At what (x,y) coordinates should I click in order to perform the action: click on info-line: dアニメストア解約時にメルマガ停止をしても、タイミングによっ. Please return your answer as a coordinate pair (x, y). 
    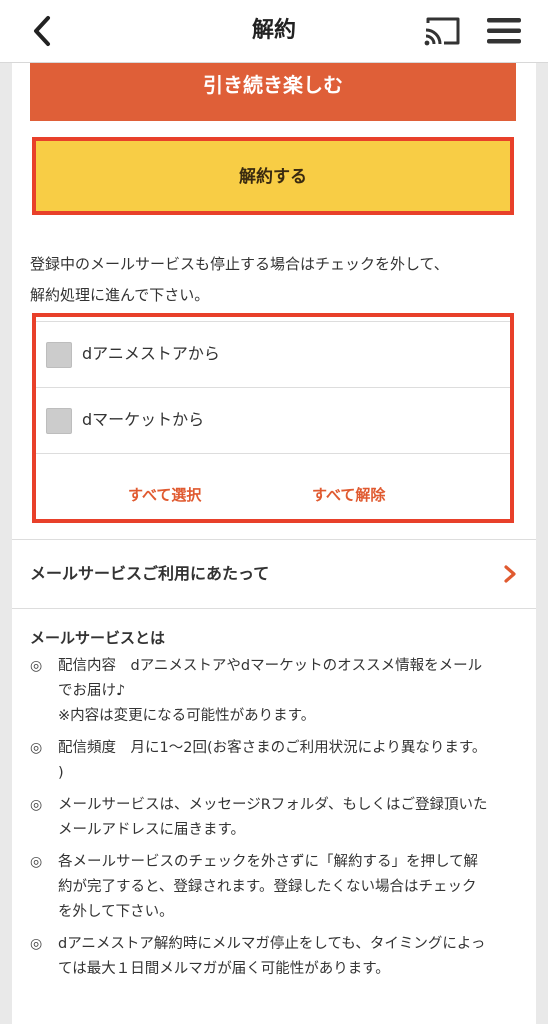
    Looking at the image, I should click on (272, 944).